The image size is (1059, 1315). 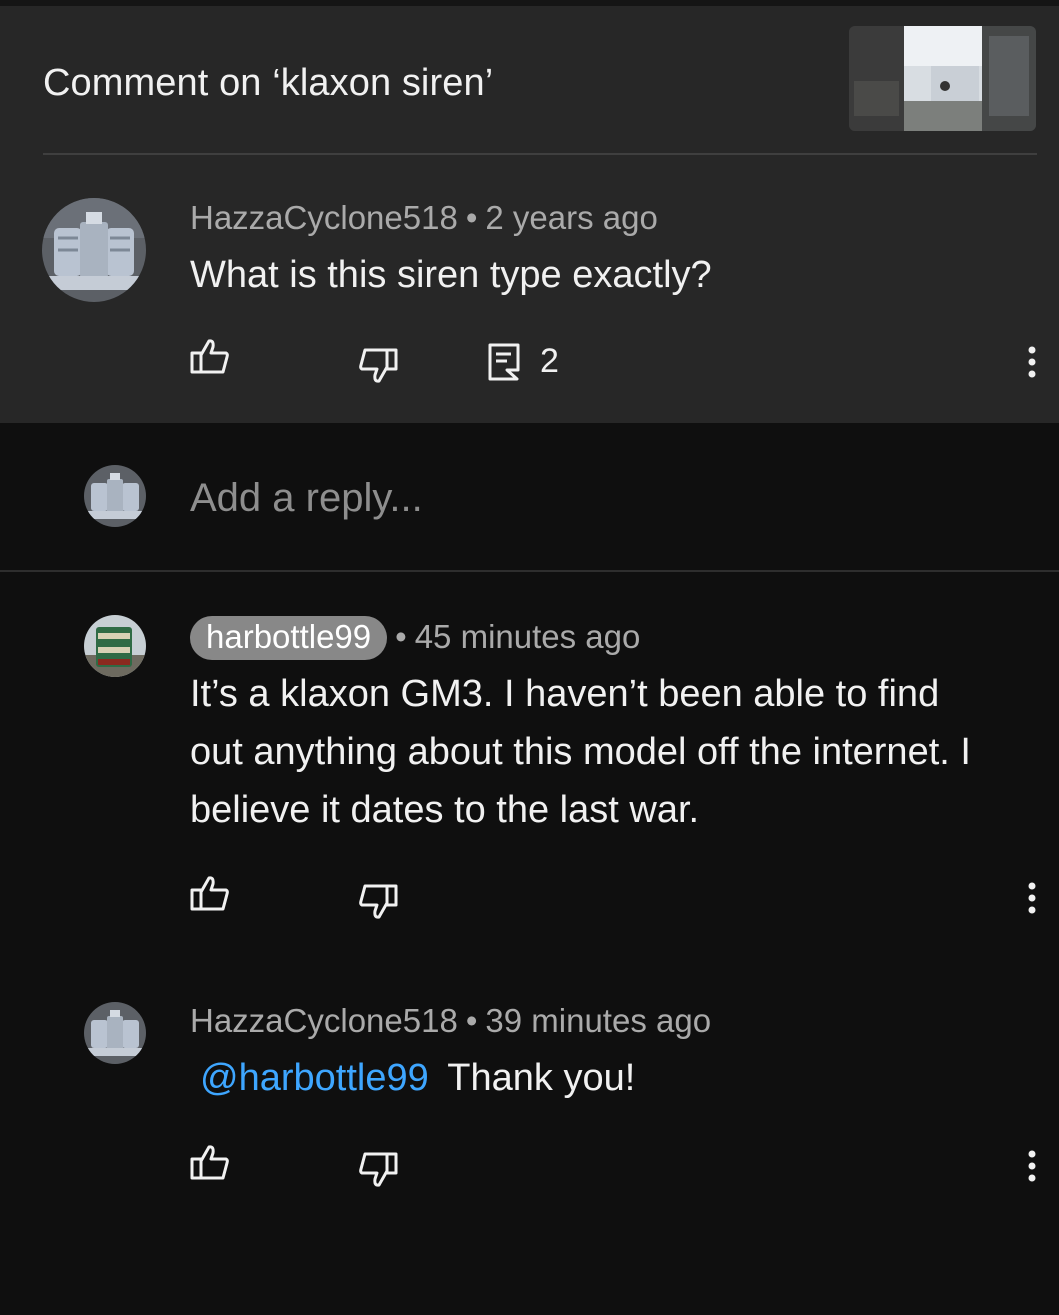 I want to click on reply-author-badge: harbottle99, so click(x=289, y=638).